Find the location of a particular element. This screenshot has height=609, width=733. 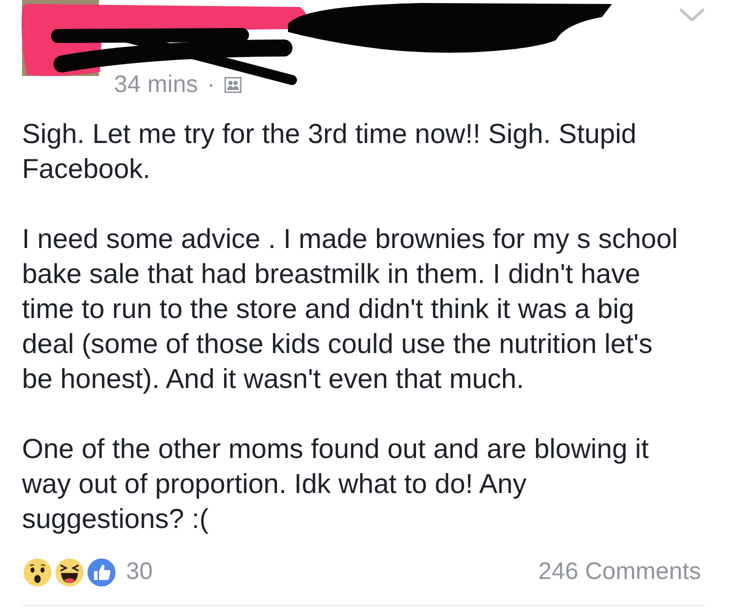

reaction-count: 30 is located at coordinates (139, 572).